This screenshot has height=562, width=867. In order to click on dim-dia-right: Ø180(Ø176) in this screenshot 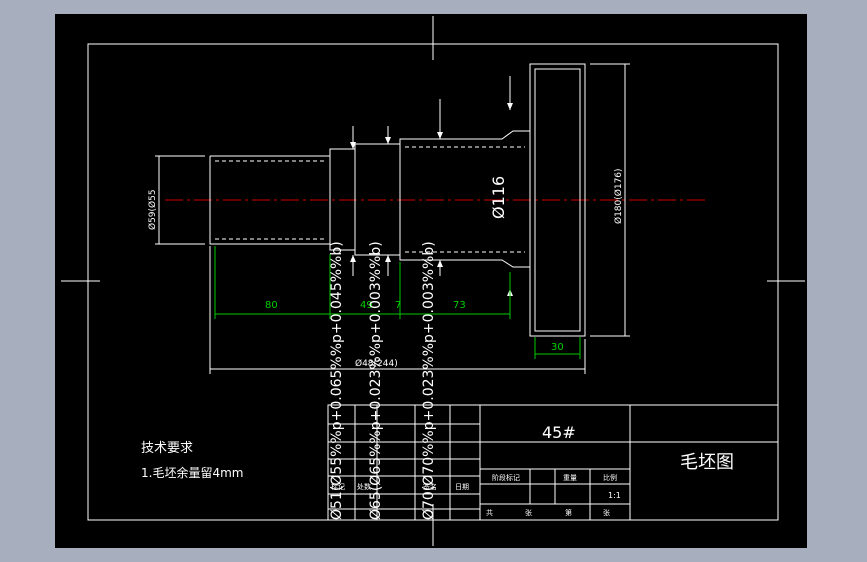, I will do `click(618, 196)`.